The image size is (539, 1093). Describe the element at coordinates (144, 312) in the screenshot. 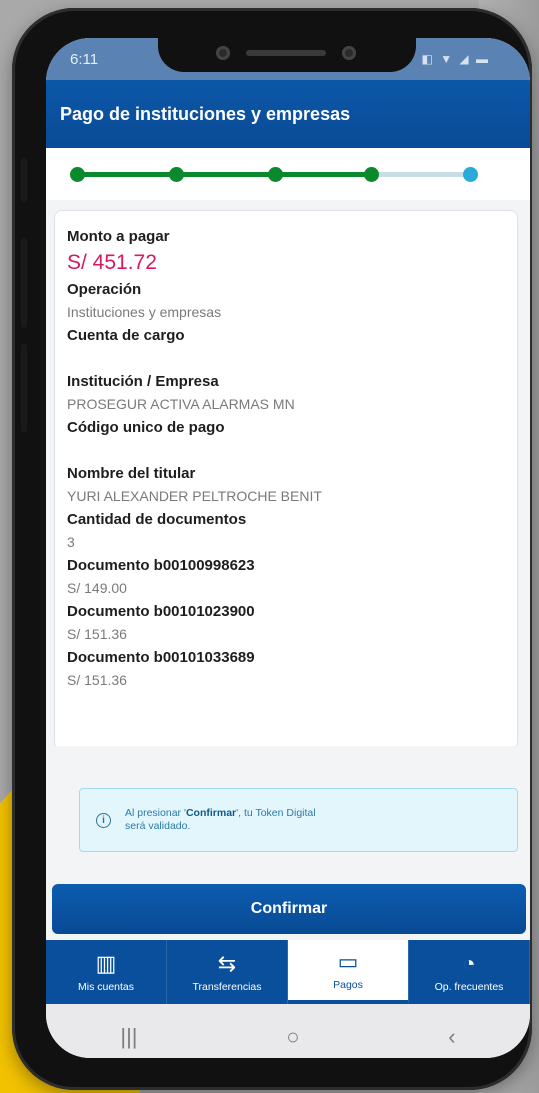

I see `operation-value: Instituciones y empresas` at that location.